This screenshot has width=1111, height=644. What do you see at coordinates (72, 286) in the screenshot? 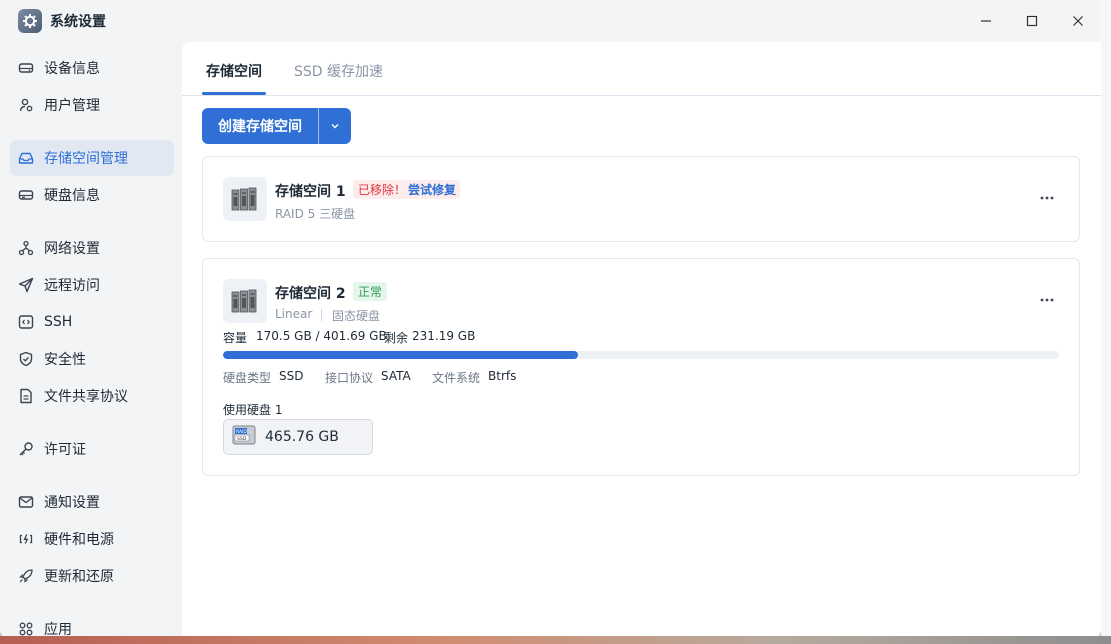
I see `sidebar-item-label: 远程访问` at bounding box center [72, 286].